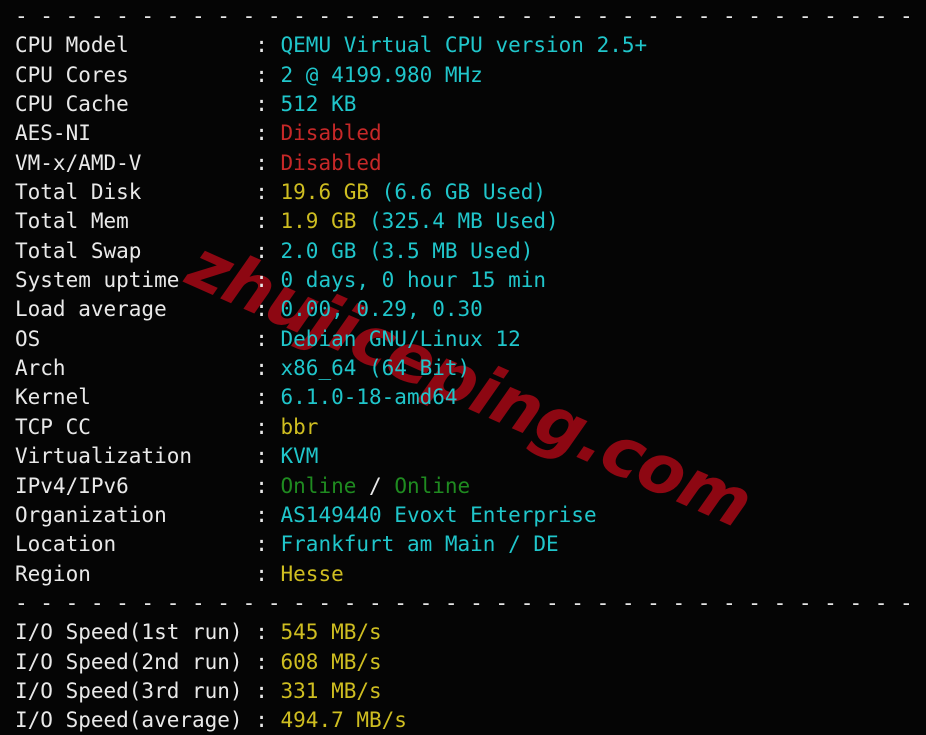  What do you see at coordinates (129, 573) in the screenshot?
I see `info-row-label: Region` at bounding box center [129, 573].